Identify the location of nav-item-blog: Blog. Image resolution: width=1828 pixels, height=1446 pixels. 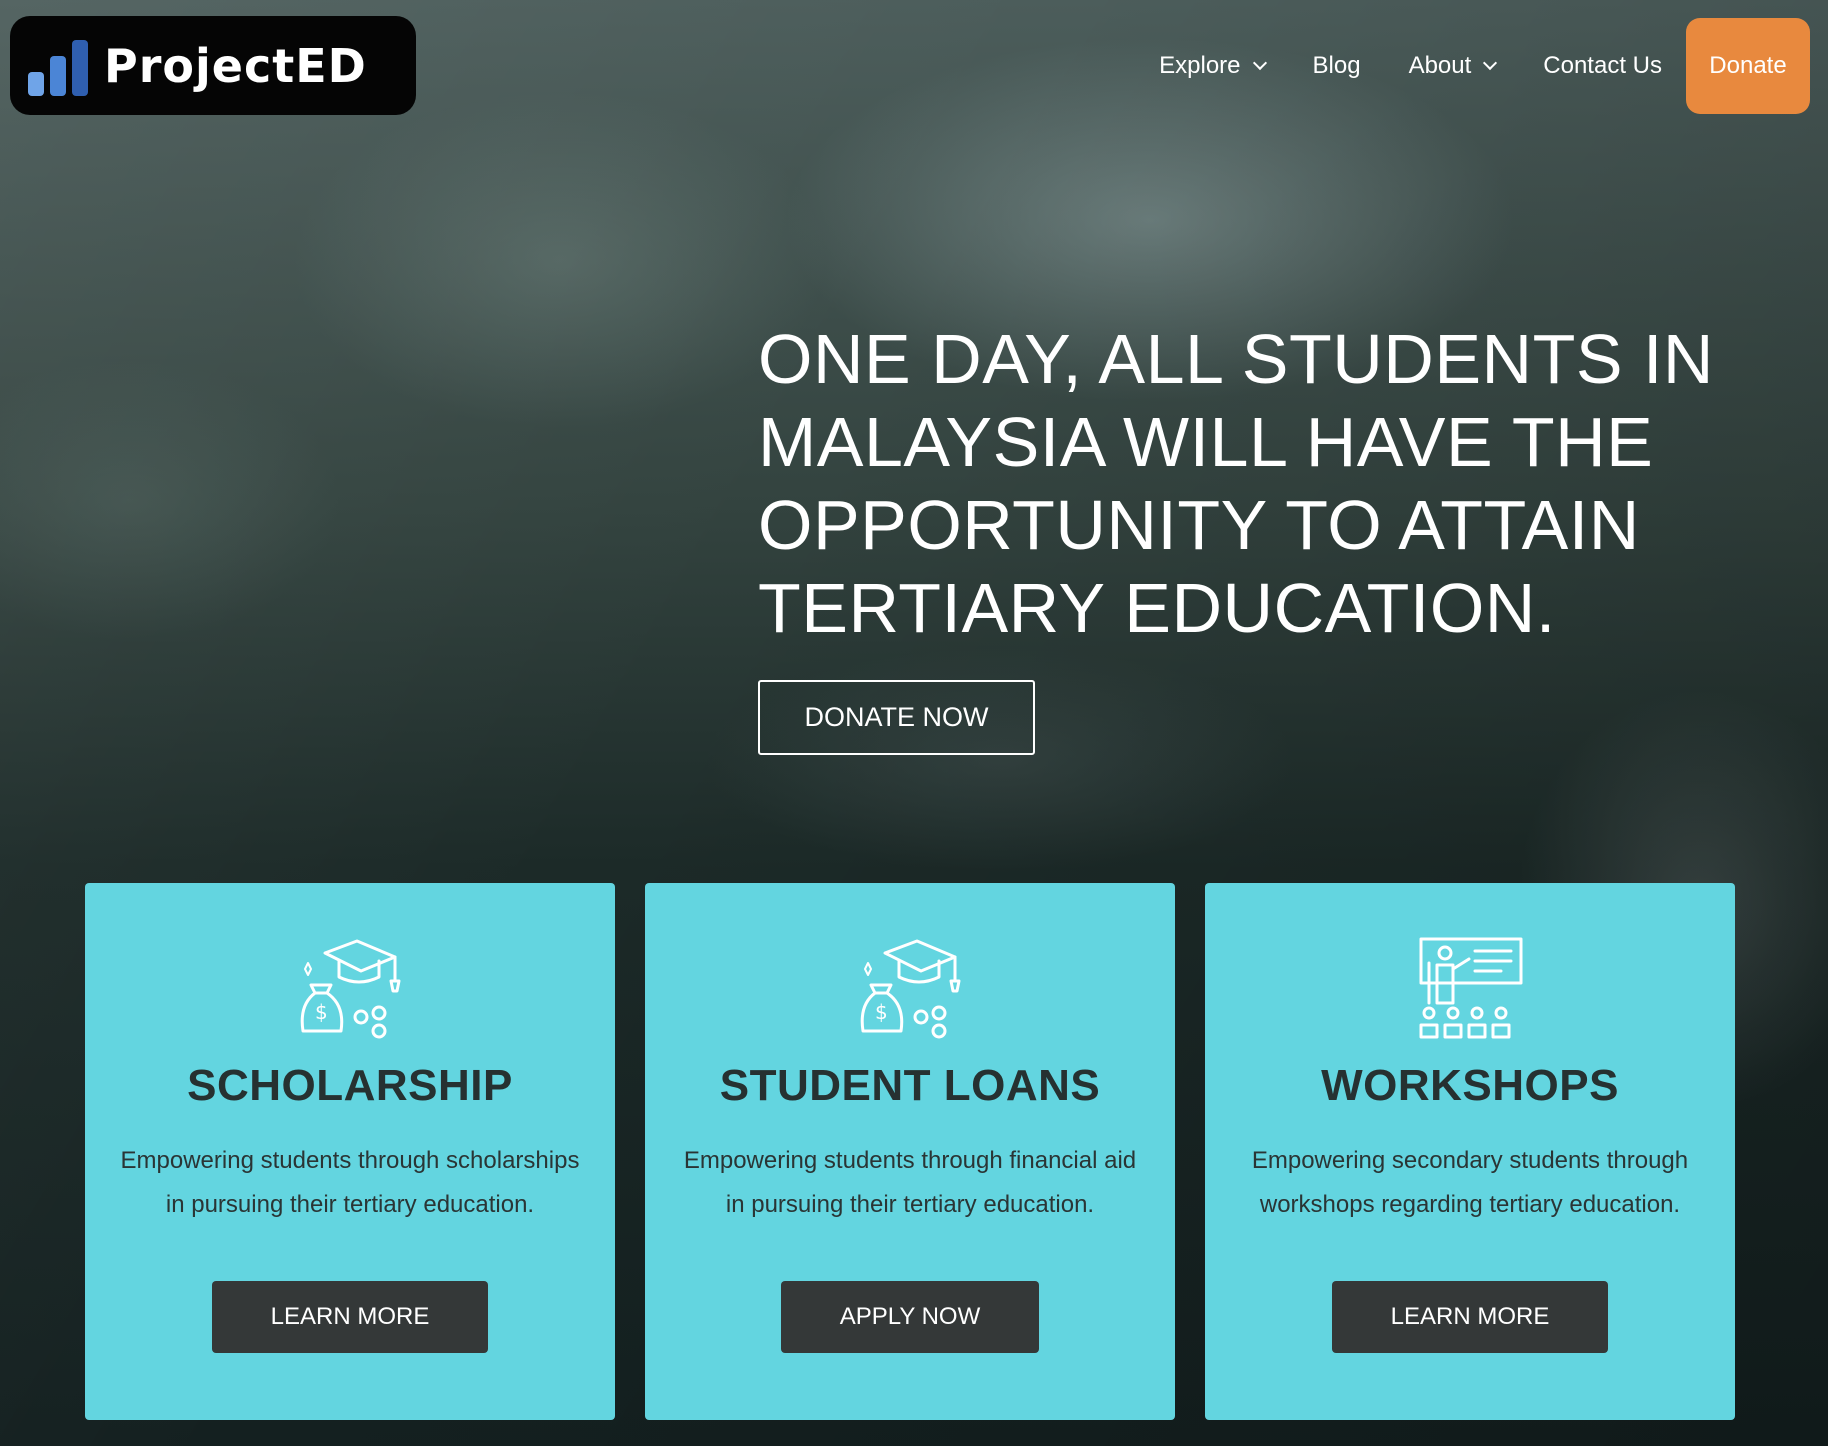
(1337, 66).